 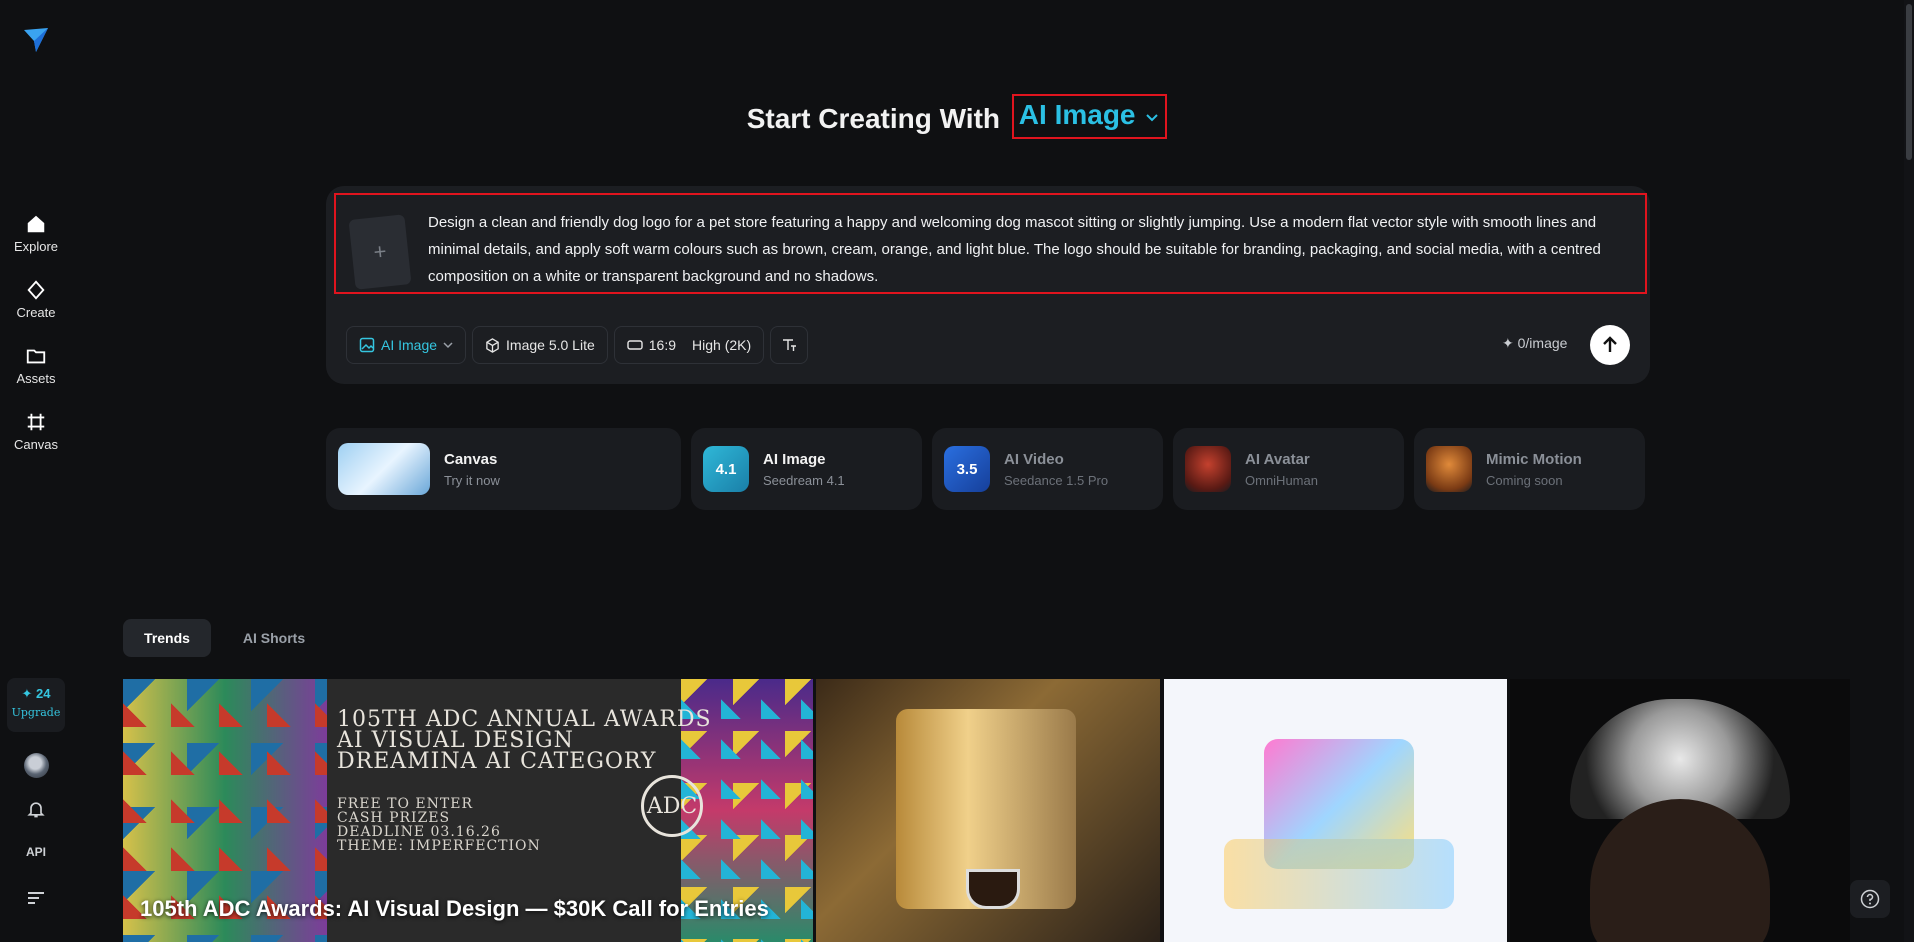 What do you see at coordinates (804, 480) in the screenshot?
I see `card-subtitle: Seedream 4.1` at bounding box center [804, 480].